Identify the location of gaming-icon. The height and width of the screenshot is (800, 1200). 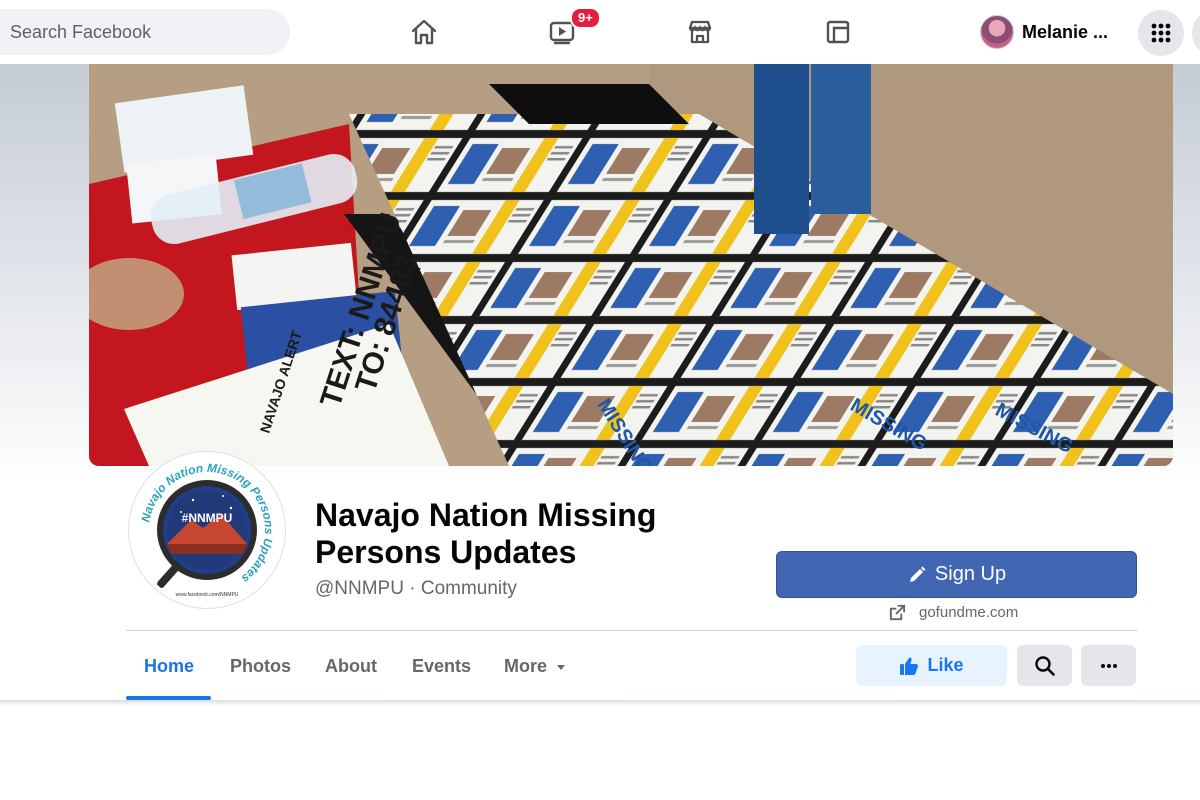
(838, 32).